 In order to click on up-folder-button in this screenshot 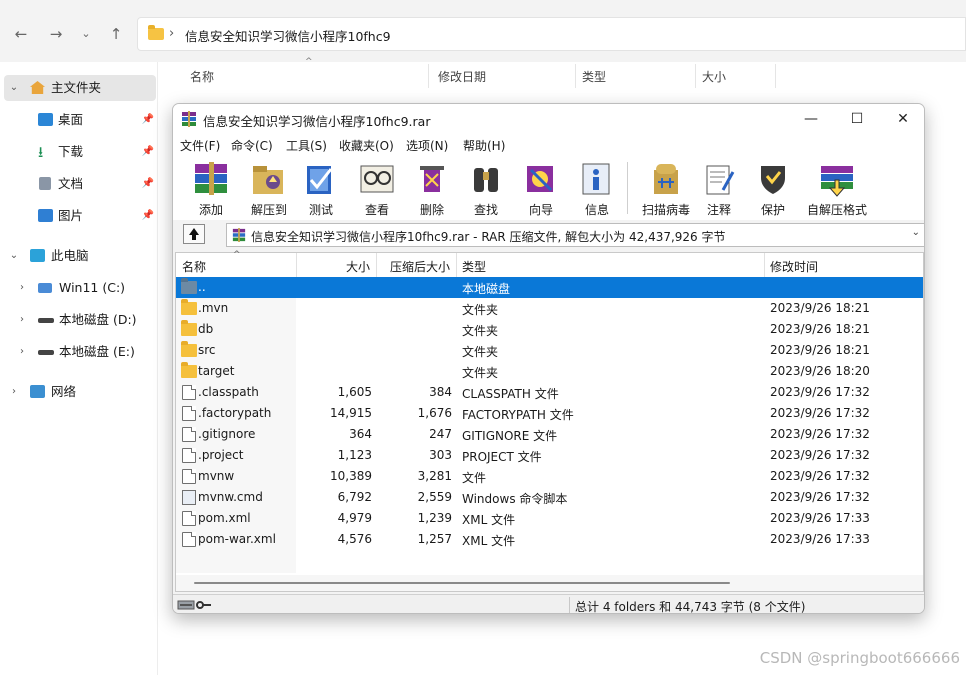, I will do `click(194, 234)`.